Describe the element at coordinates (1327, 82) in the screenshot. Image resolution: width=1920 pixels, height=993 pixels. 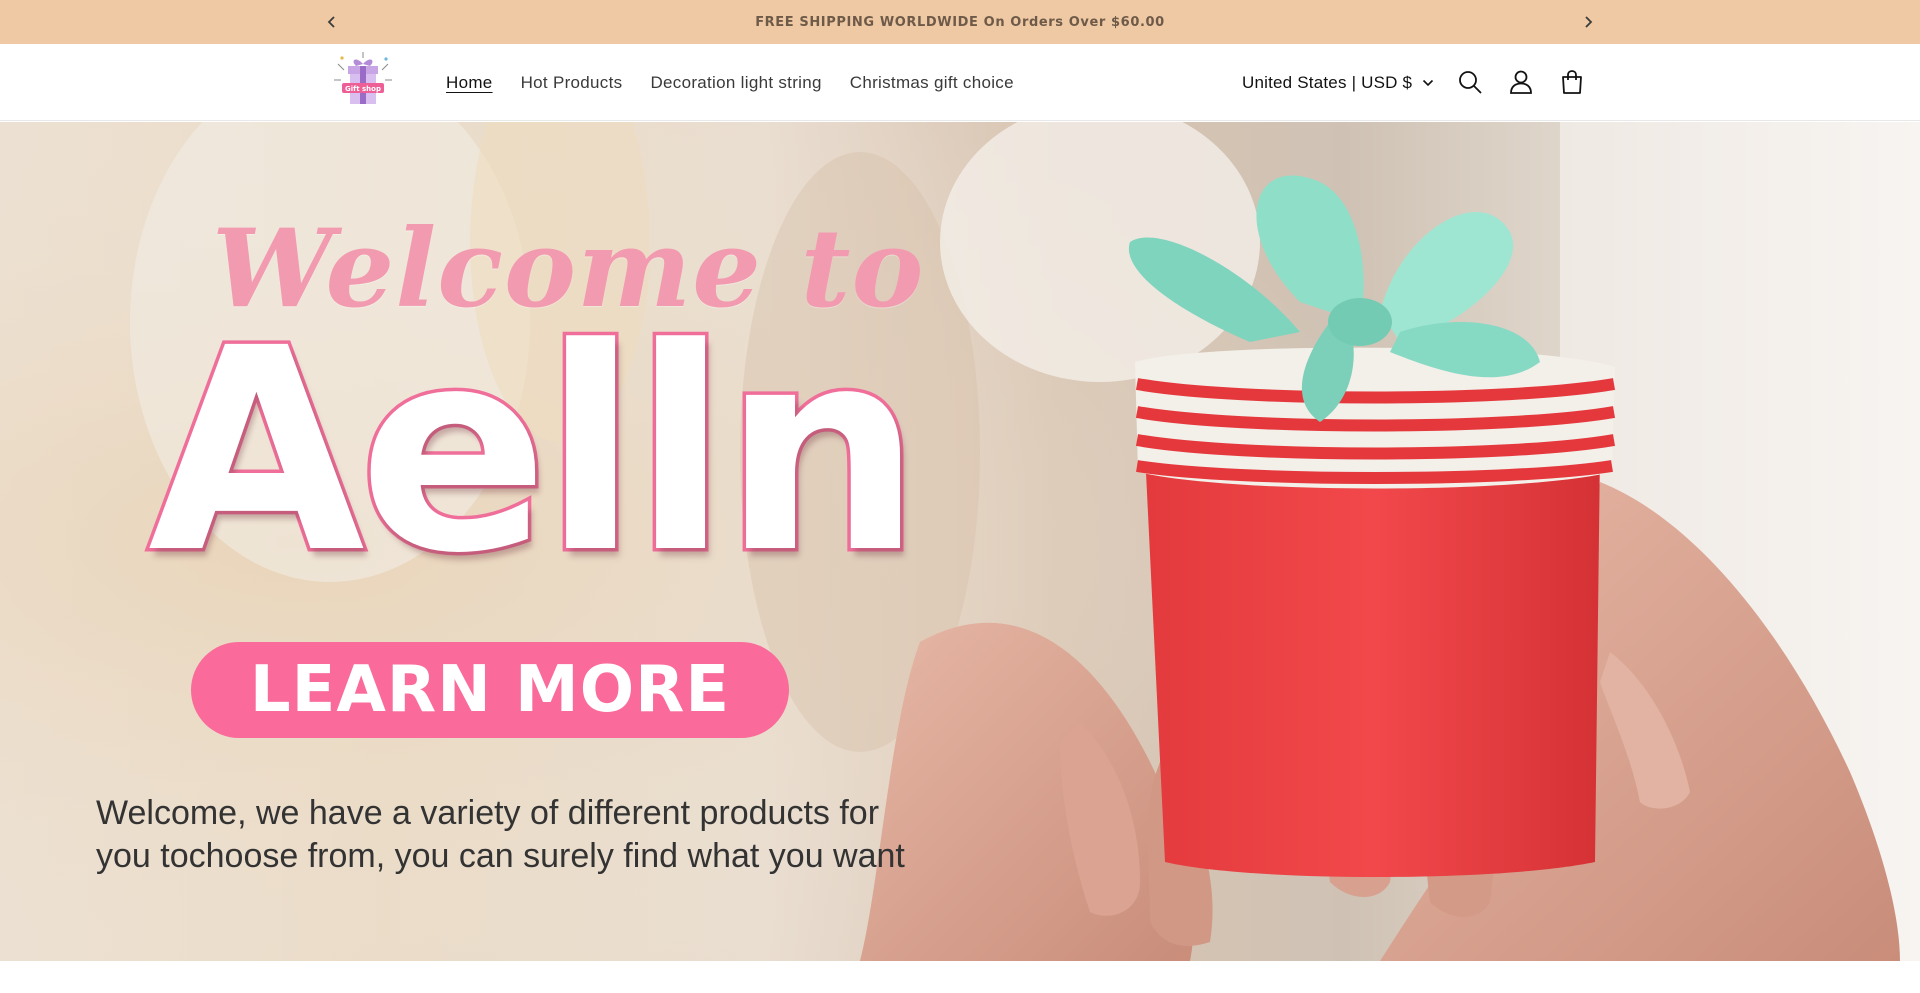
I see `country-currency-label: United States | USD $` at that location.